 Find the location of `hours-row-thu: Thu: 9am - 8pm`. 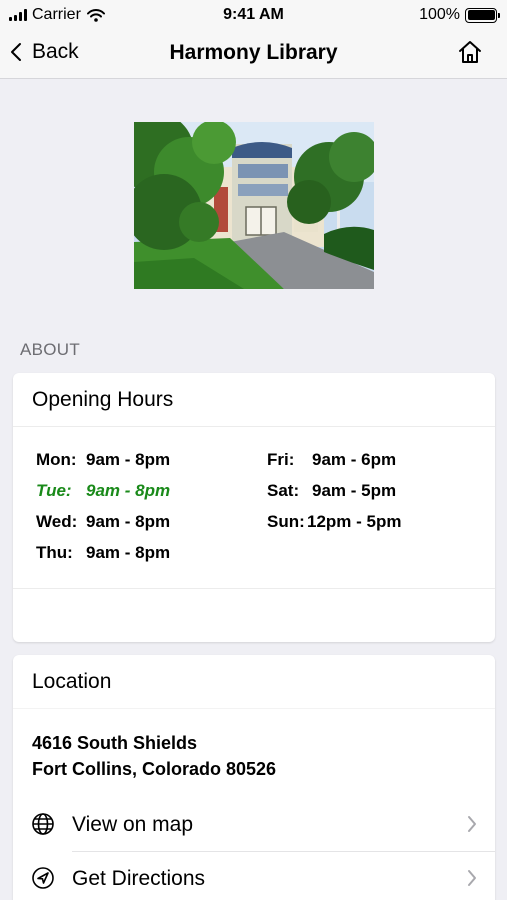

hours-row-thu: Thu: 9am - 8pm is located at coordinates (103, 553).